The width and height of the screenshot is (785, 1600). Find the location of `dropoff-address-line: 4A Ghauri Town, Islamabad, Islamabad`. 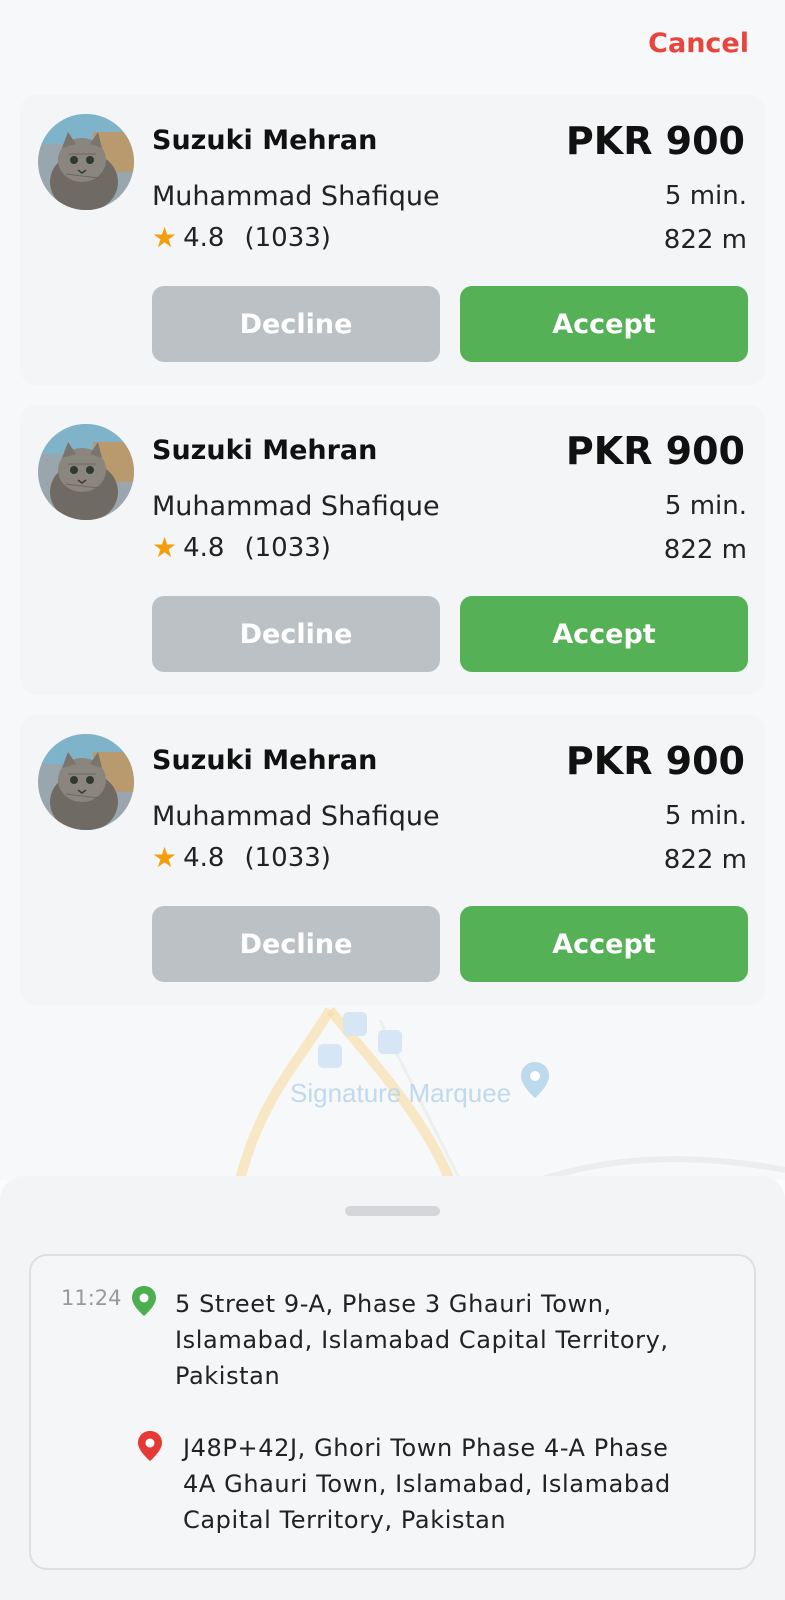

dropoff-address-line: 4A Ghauri Town, Islamabad, Islamabad is located at coordinates (427, 1484).